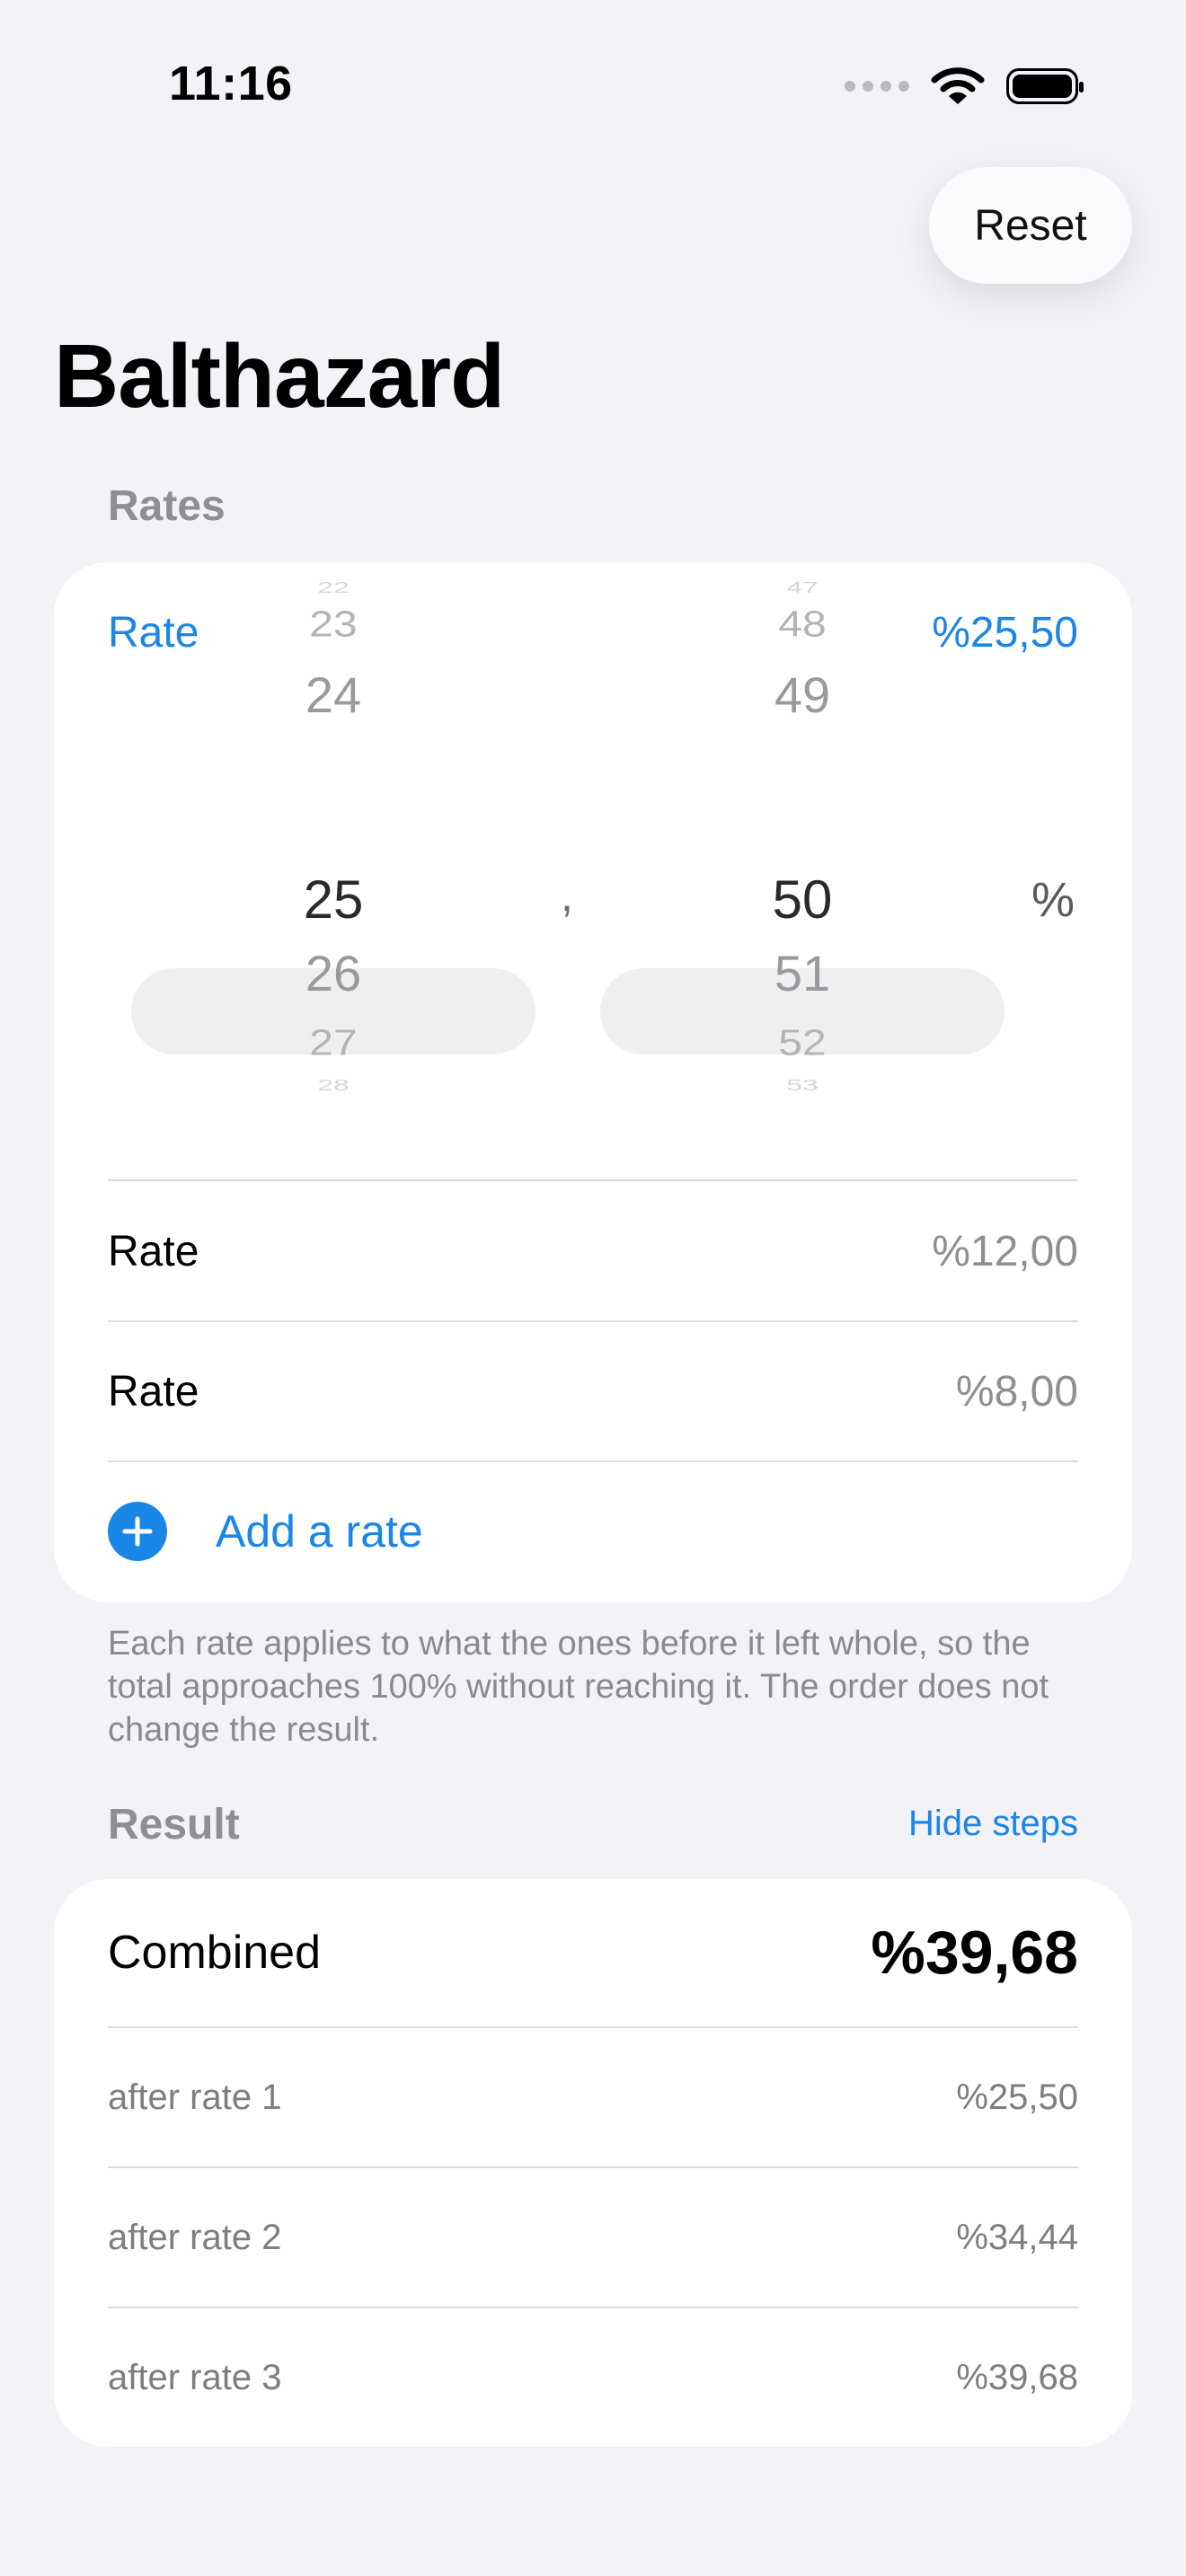 This screenshot has height=2576, width=1186. Describe the element at coordinates (802, 899) in the screenshot. I see `picker-selected-value: 50` at that location.